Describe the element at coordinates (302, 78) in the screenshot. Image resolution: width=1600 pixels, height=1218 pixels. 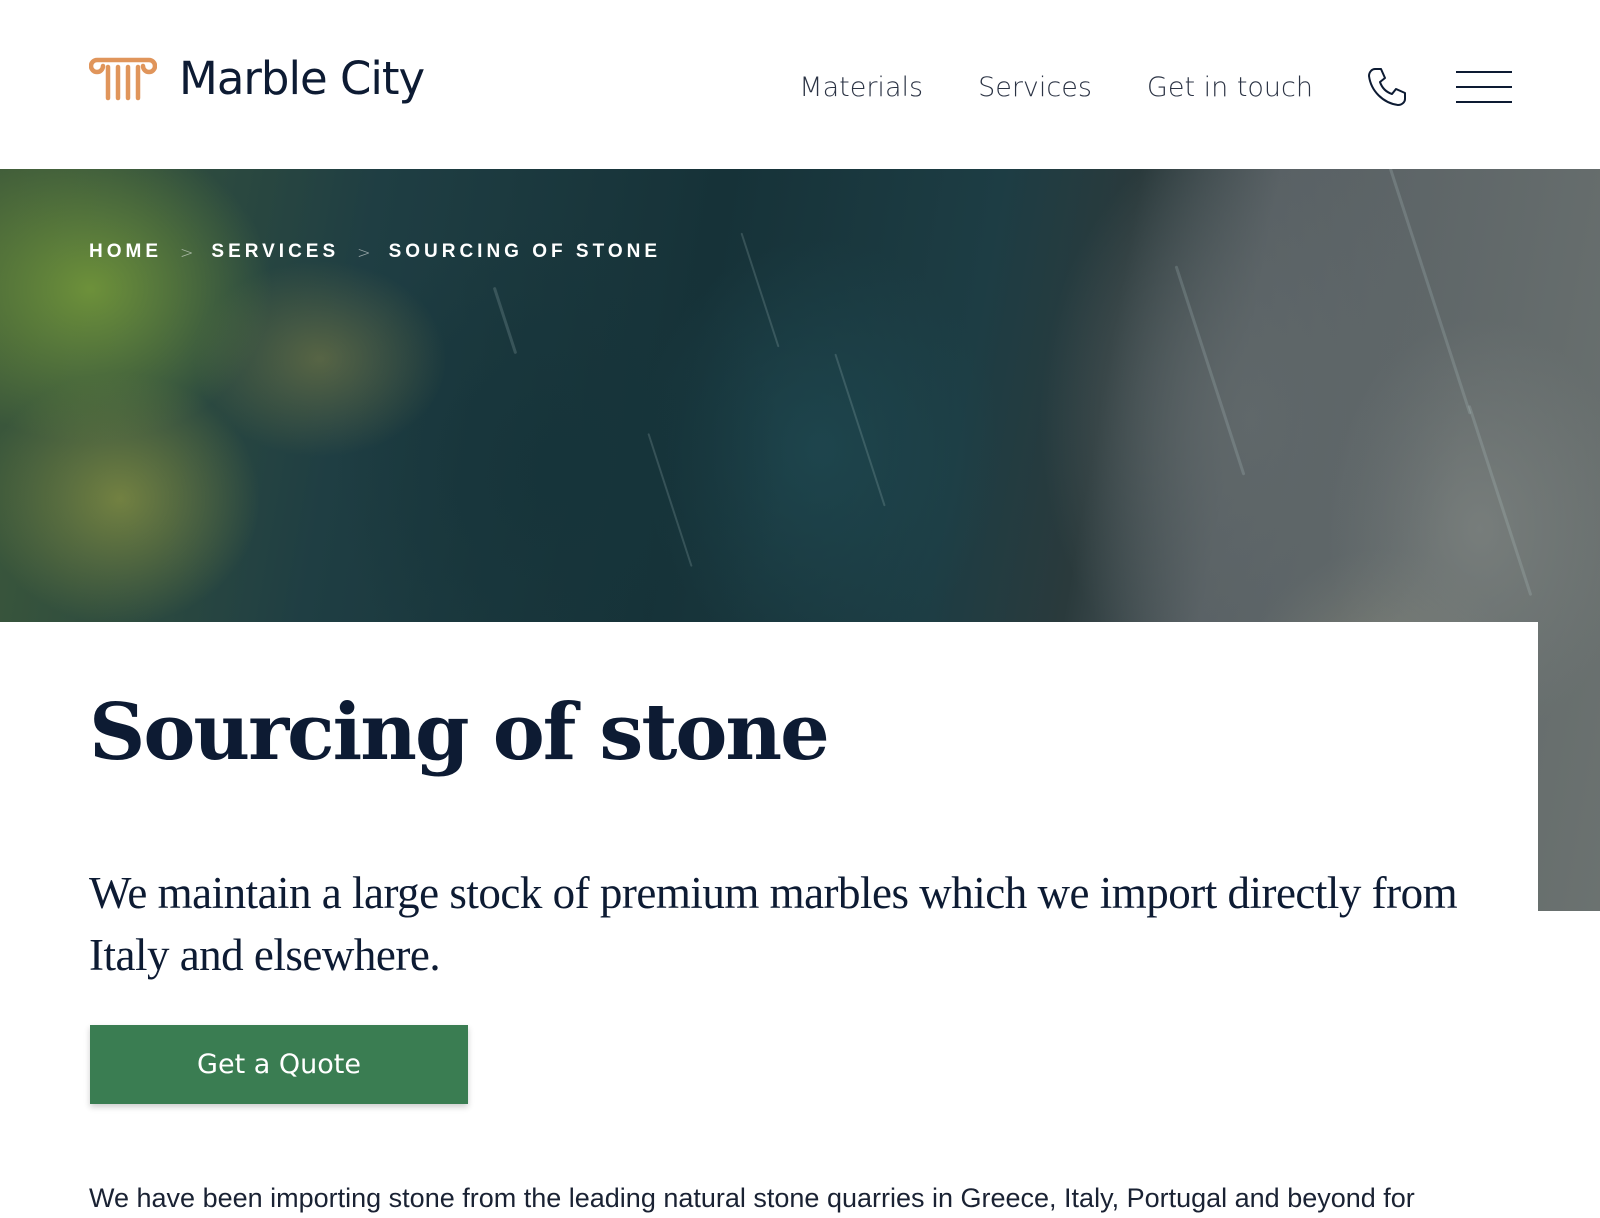
I see `brand-name: Marble City` at that location.